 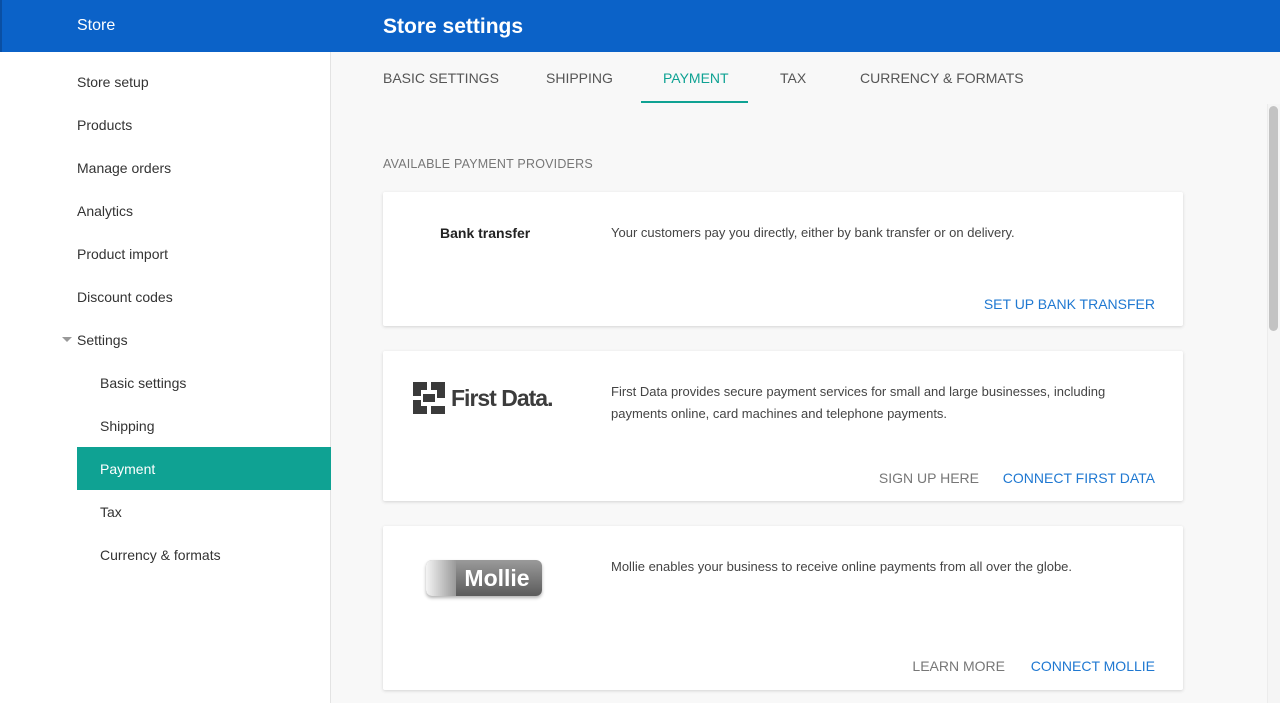 I want to click on sidebar-item-product-import: Product import, so click(x=204, y=253).